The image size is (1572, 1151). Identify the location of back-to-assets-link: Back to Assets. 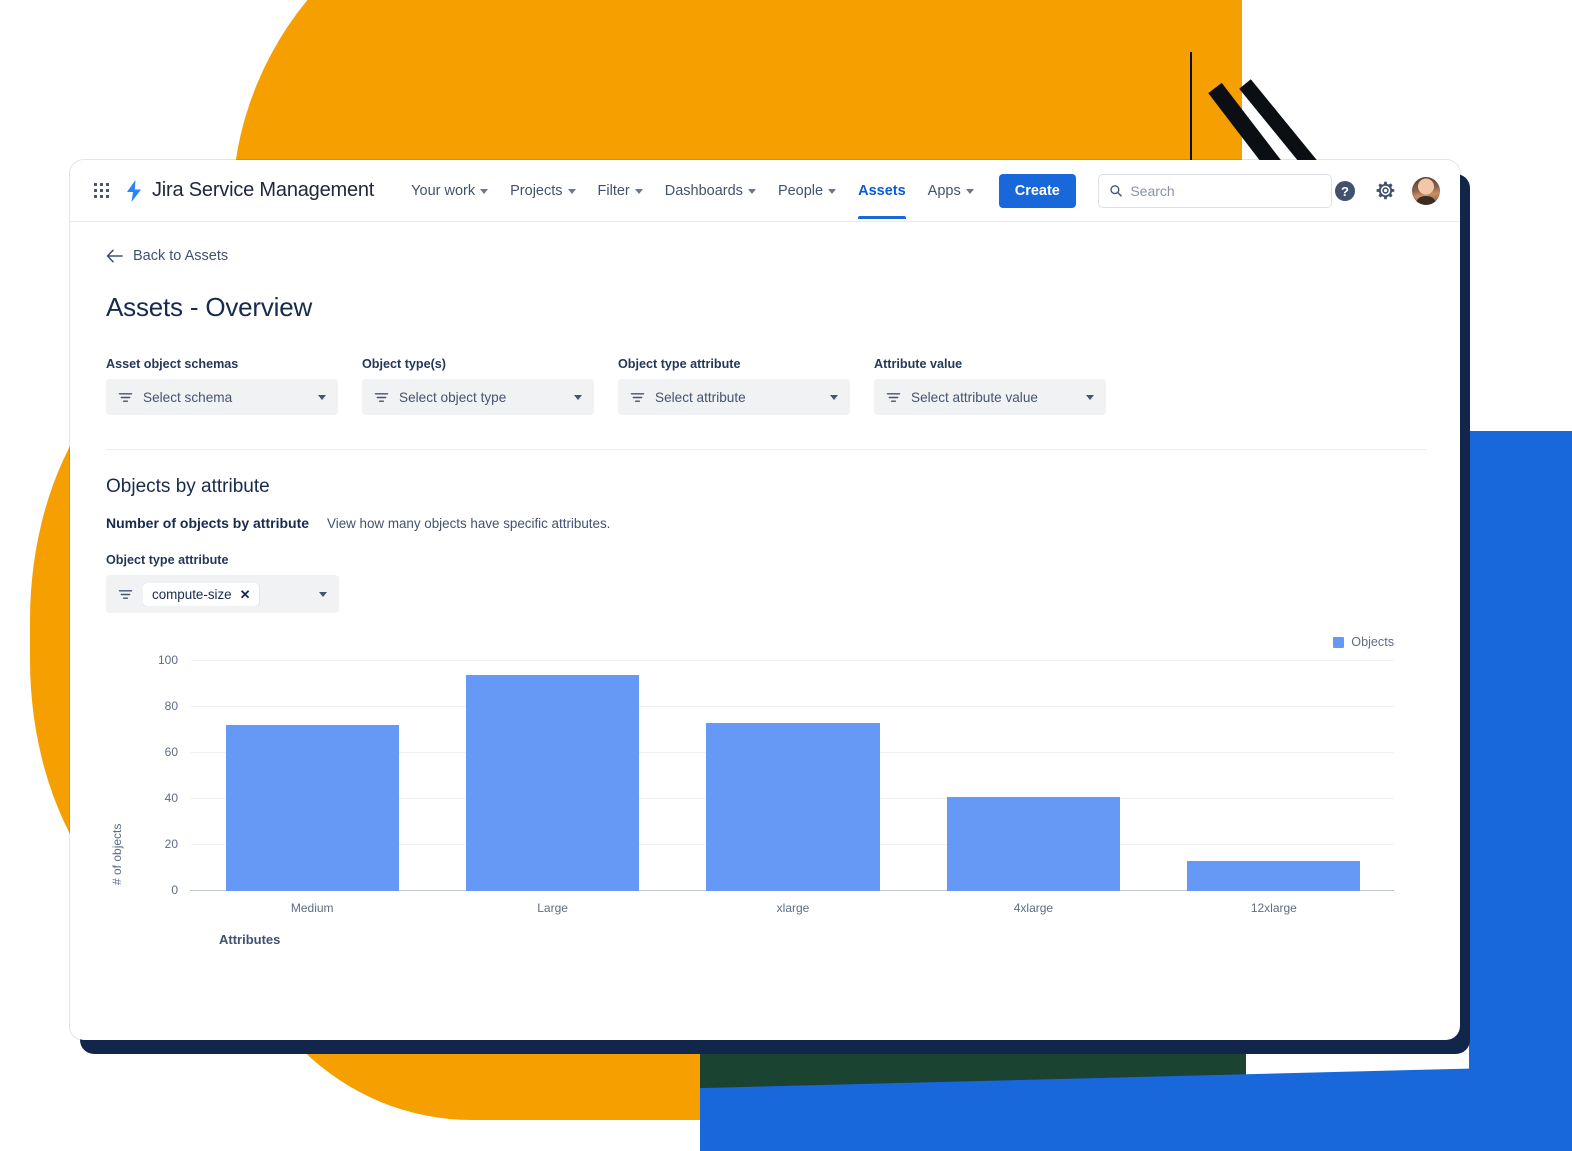
(167, 256).